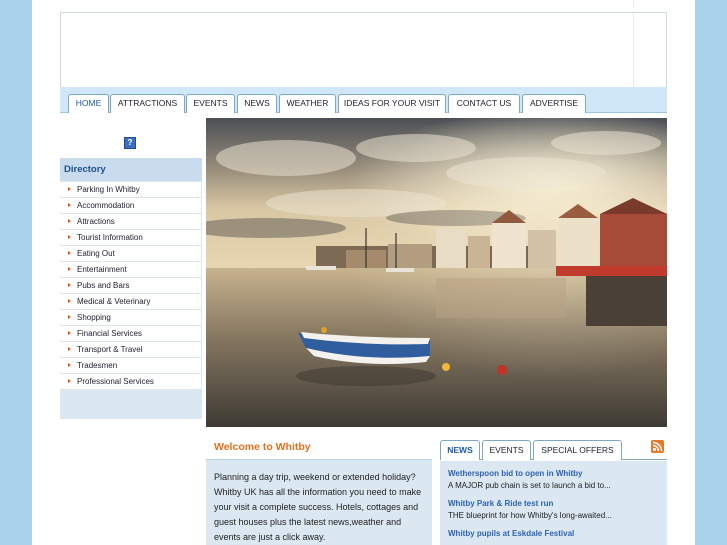 This screenshot has height=545, width=727. I want to click on tab-weather: WEATHER, so click(307, 103).